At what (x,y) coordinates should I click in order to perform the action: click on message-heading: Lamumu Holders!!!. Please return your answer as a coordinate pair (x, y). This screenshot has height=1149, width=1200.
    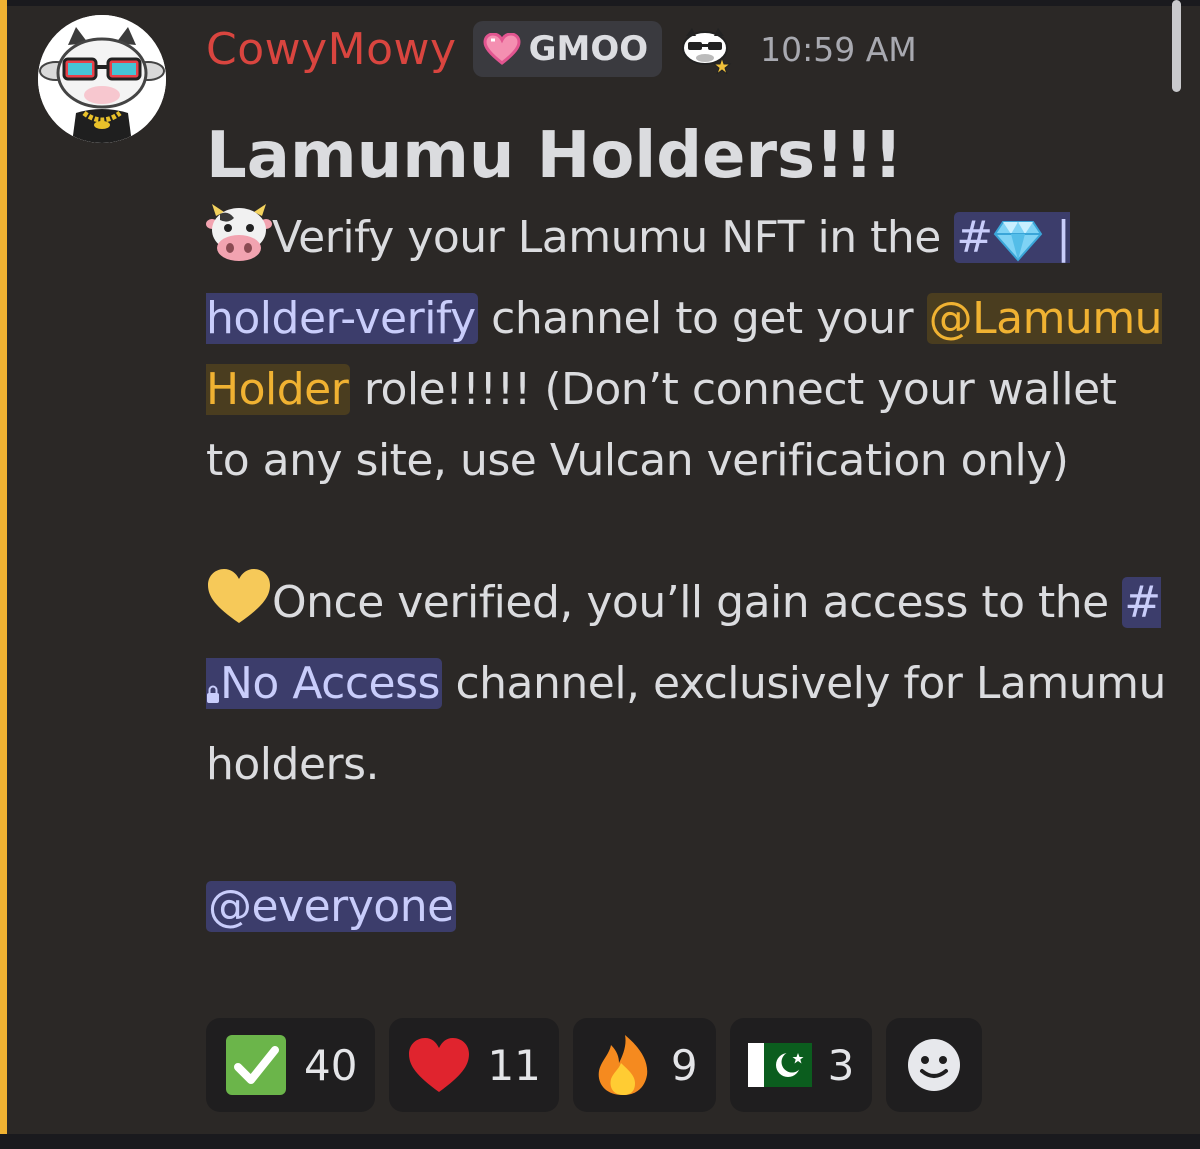
    Looking at the image, I should click on (554, 156).